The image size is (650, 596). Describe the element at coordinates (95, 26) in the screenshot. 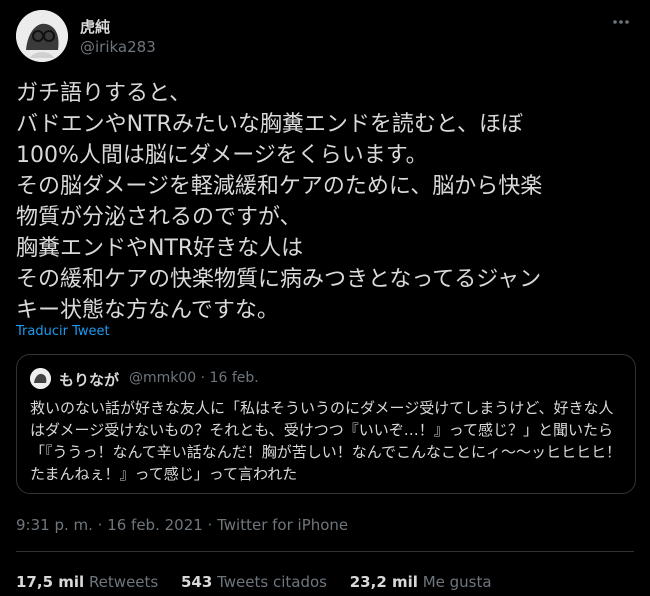

I see `author-name: 虎純` at that location.